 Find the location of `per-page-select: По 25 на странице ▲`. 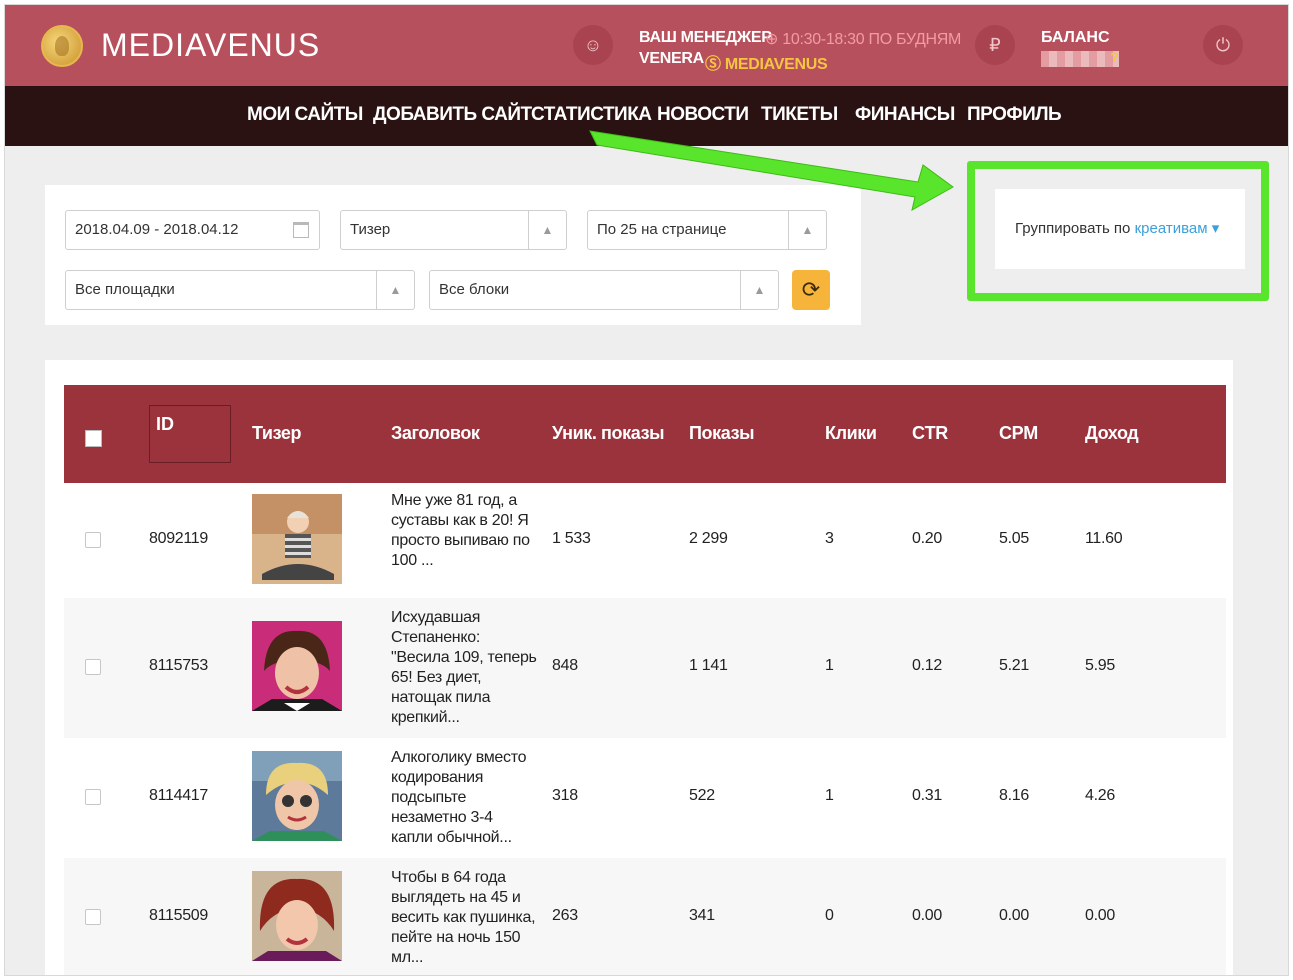

per-page-select: По 25 на странице ▲ is located at coordinates (707, 230).